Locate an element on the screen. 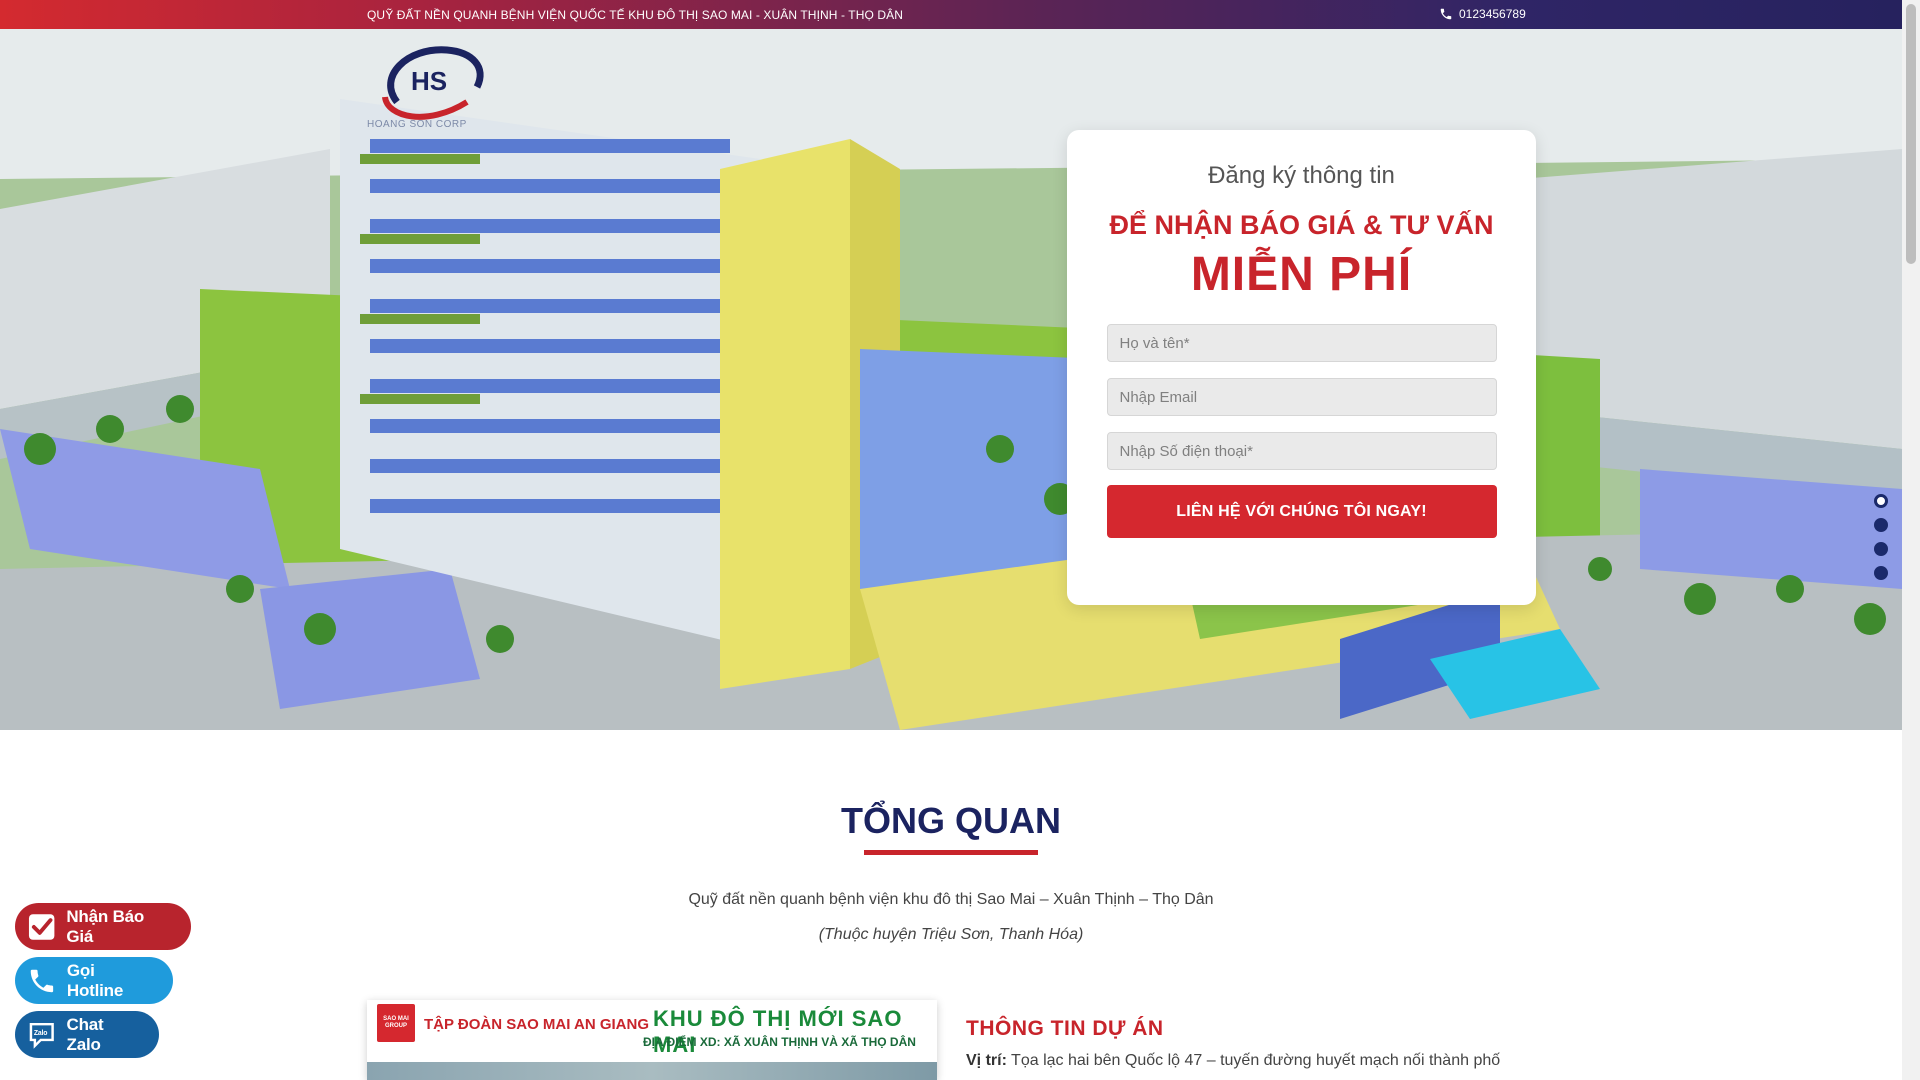 This screenshot has width=1920, height=1080. svg-text: Zalo is located at coordinates (40, 1033).